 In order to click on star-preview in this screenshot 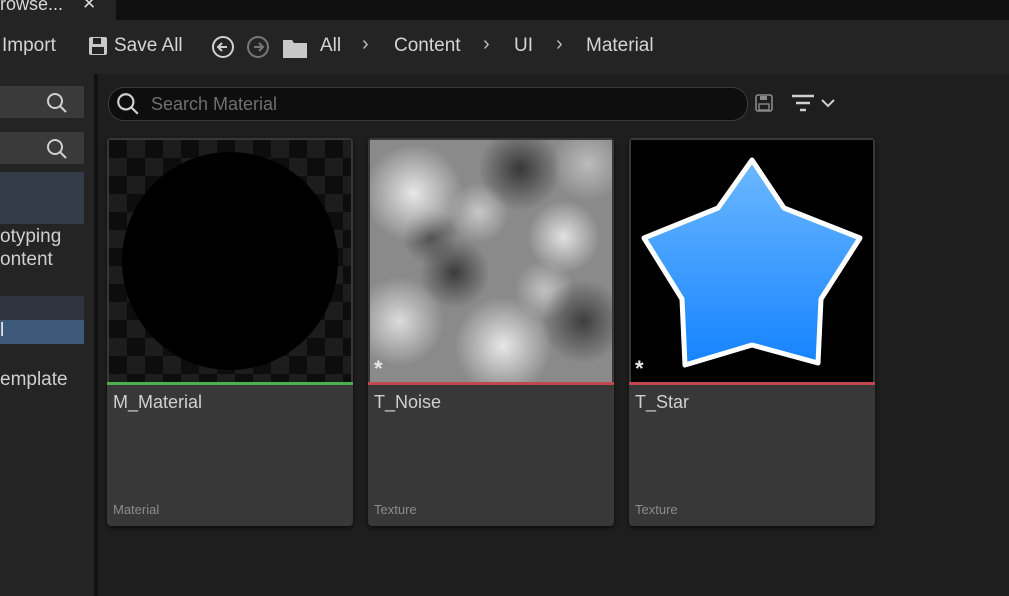, I will do `click(752, 262)`.